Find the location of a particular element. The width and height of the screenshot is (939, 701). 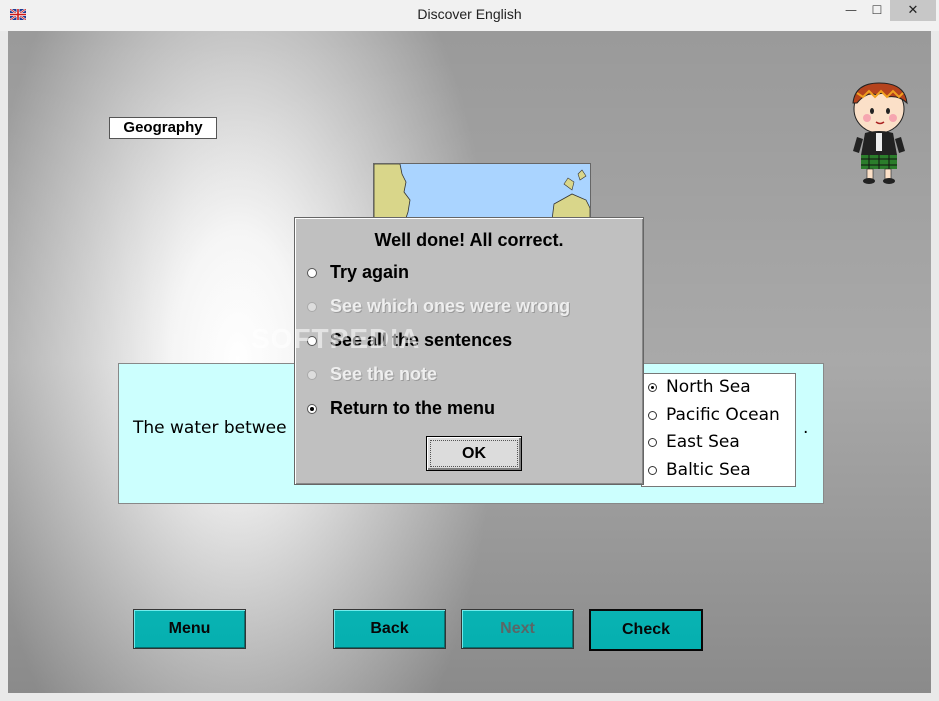

check-button: Check is located at coordinates (646, 630).